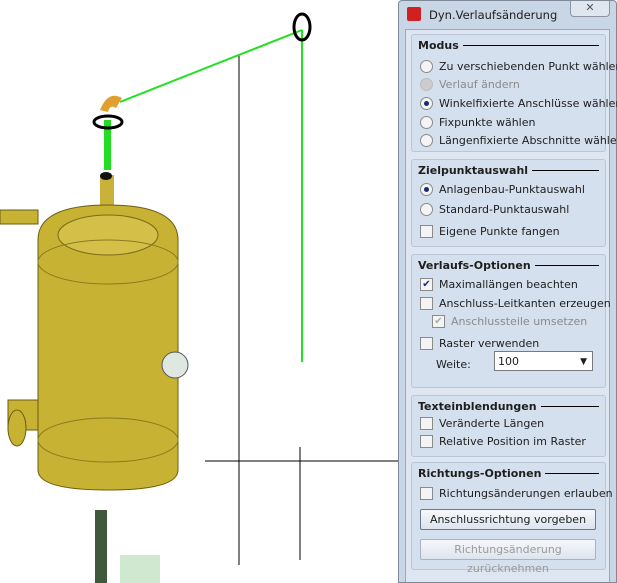  Describe the element at coordinates (494, 209) in the screenshot. I see `radio-standard: Standard-Punktauswahl` at that location.